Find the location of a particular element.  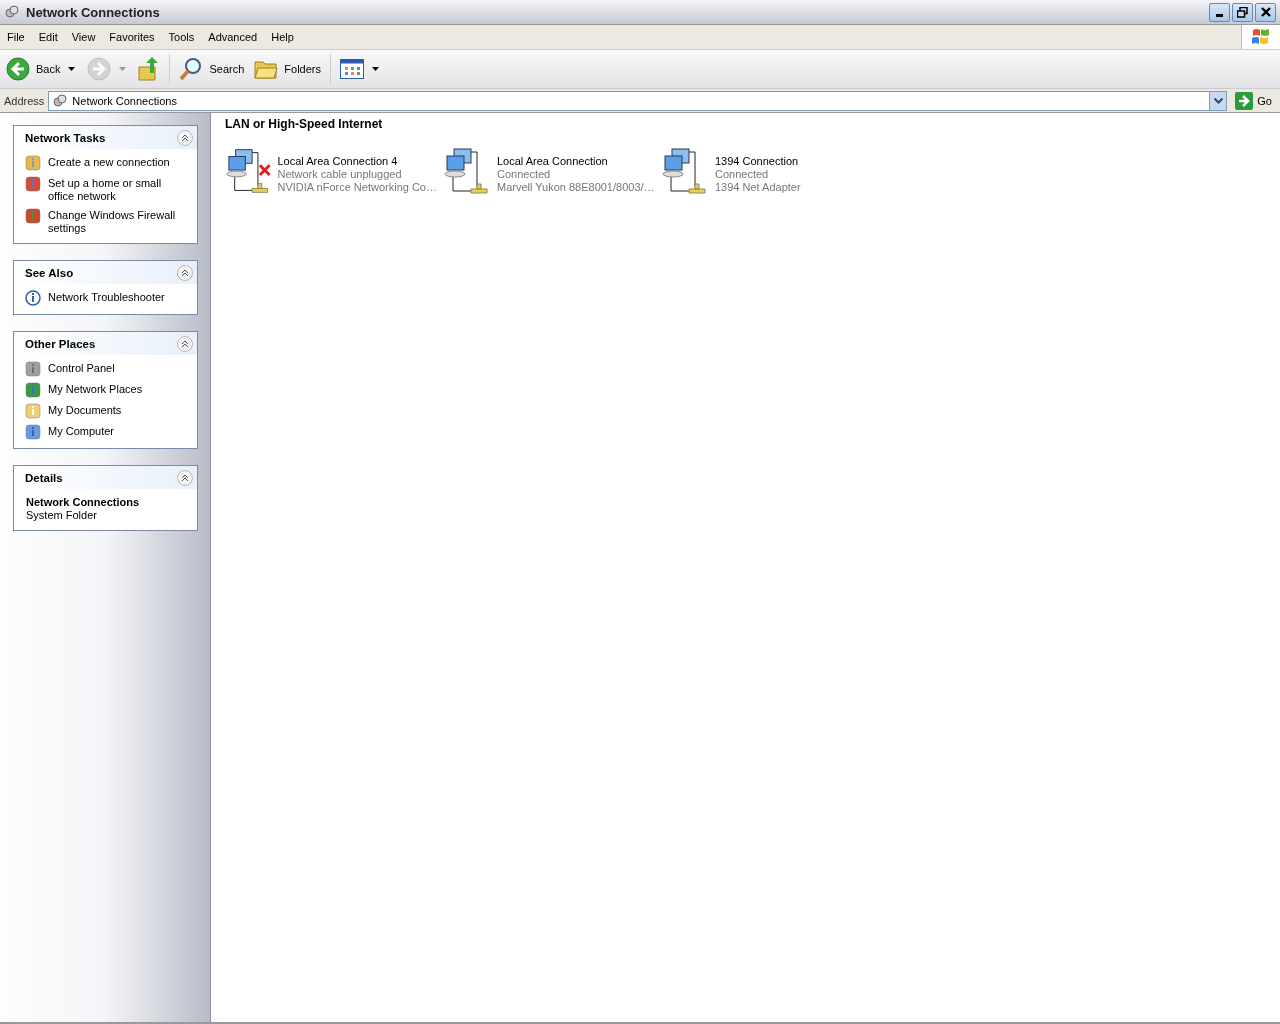

connection-item: 1394 Connection Connected 1394 Net Adapter is located at coordinates (767, 172).